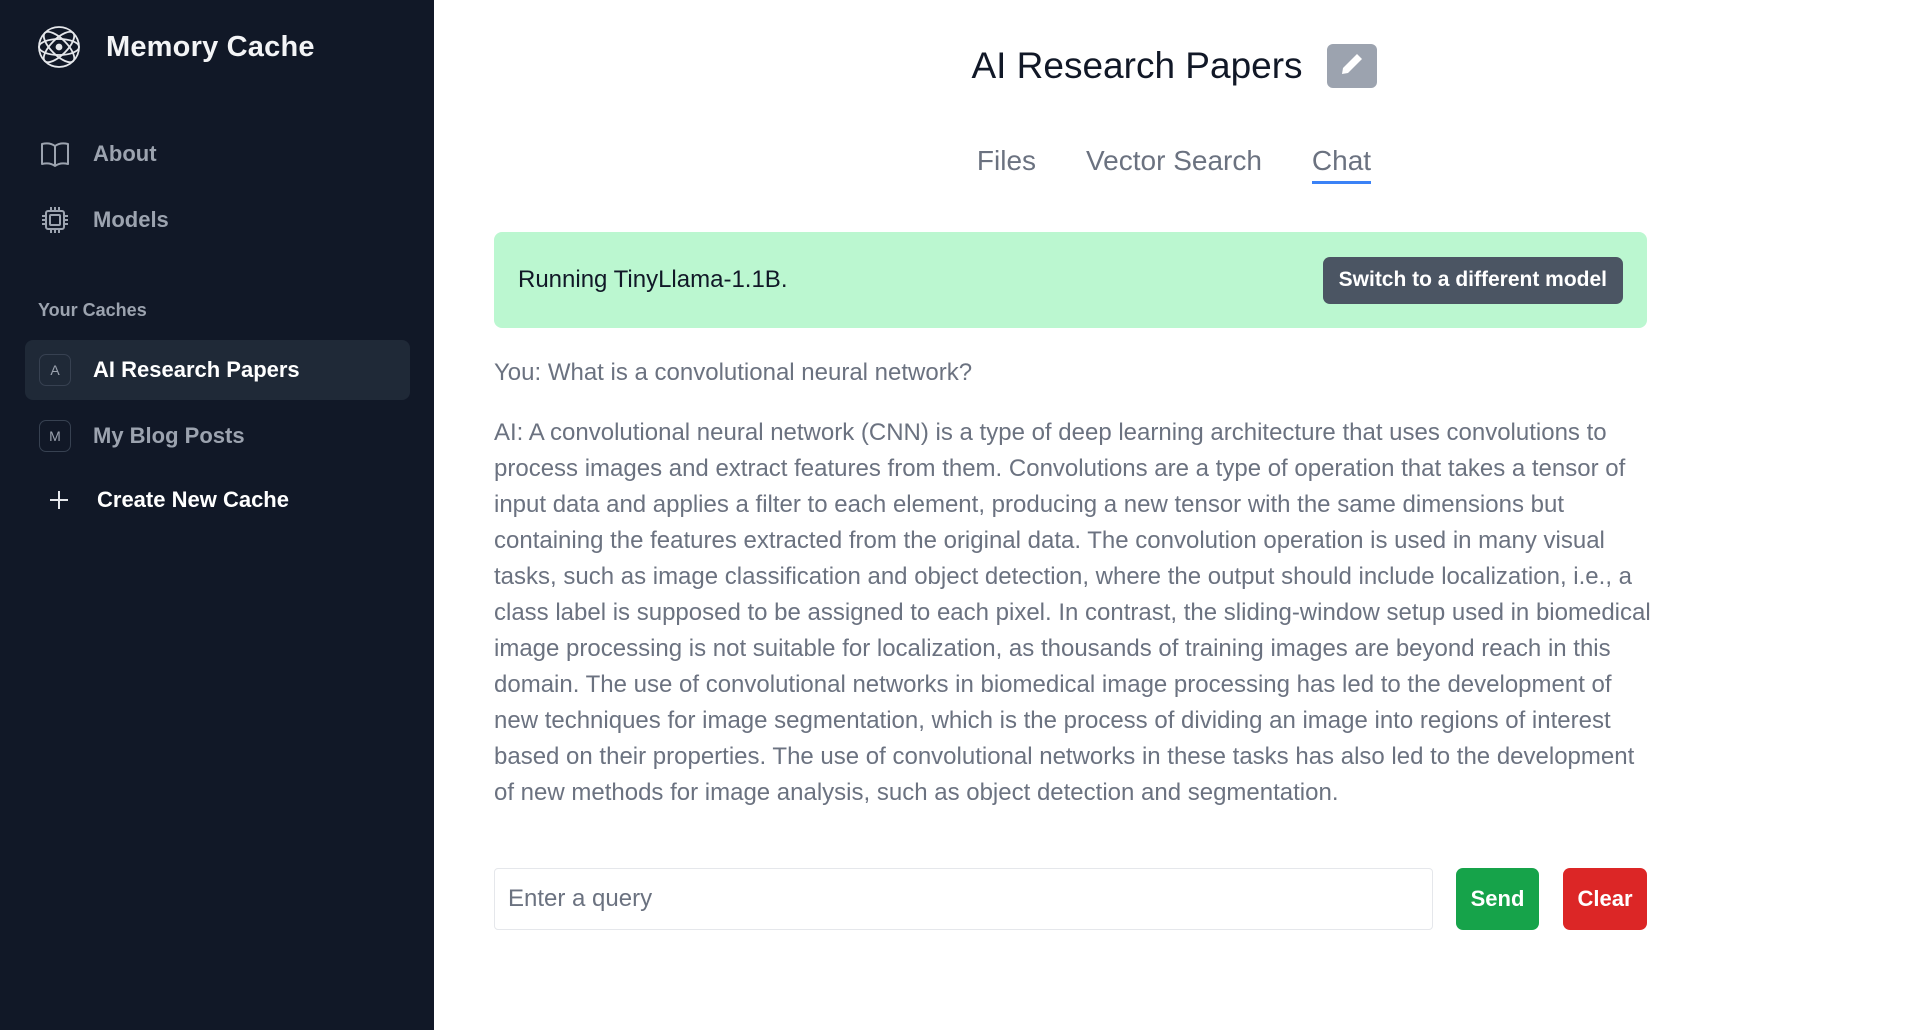  Describe the element at coordinates (131, 219) in the screenshot. I see `sidebar-item-label: Models` at that location.